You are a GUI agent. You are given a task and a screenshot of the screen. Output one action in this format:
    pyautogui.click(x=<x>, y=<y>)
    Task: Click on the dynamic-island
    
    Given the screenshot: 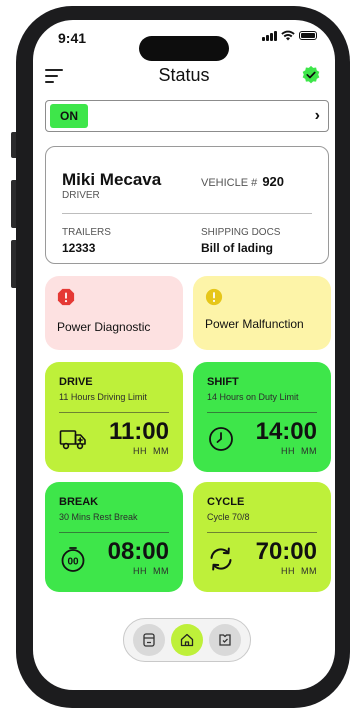 What is the action you would take?
    pyautogui.click(x=184, y=48)
    